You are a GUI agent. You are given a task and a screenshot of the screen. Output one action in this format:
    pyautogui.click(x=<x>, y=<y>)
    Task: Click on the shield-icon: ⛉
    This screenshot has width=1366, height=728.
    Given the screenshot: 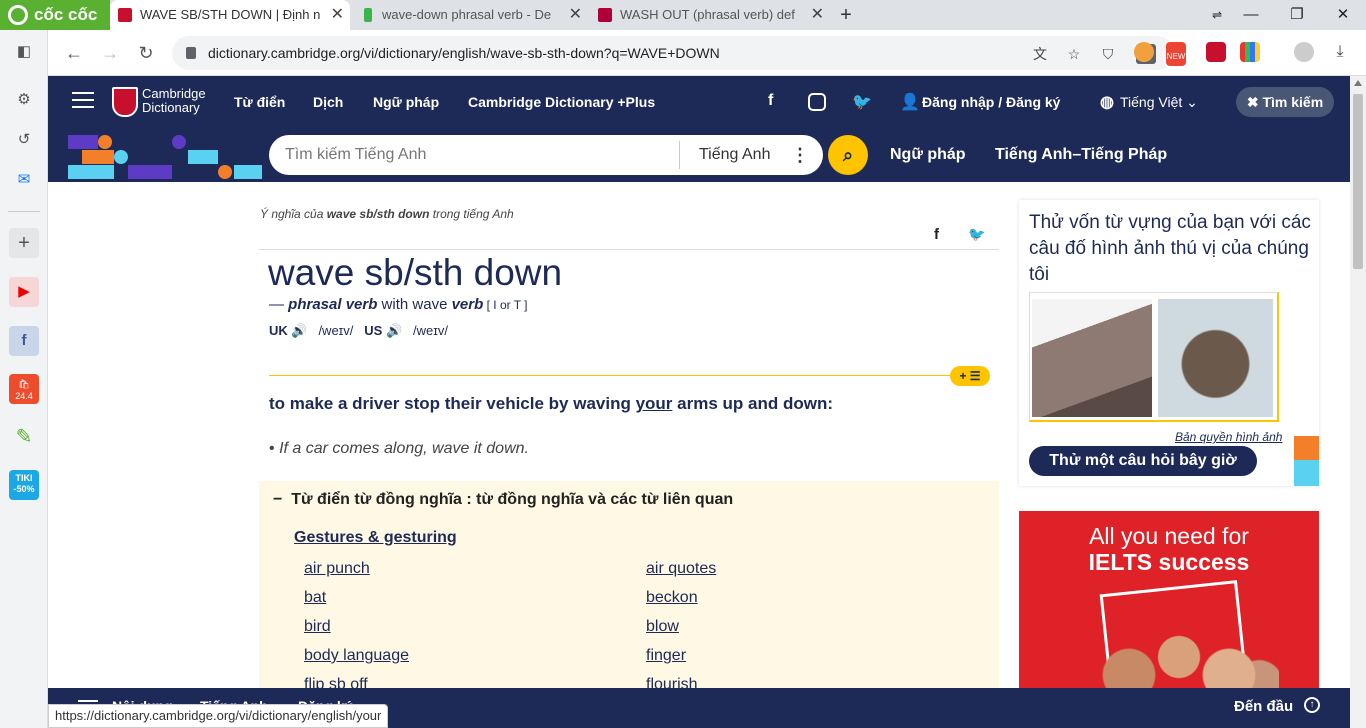 What is the action you would take?
    pyautogui.click(x=1108, y=54)
    